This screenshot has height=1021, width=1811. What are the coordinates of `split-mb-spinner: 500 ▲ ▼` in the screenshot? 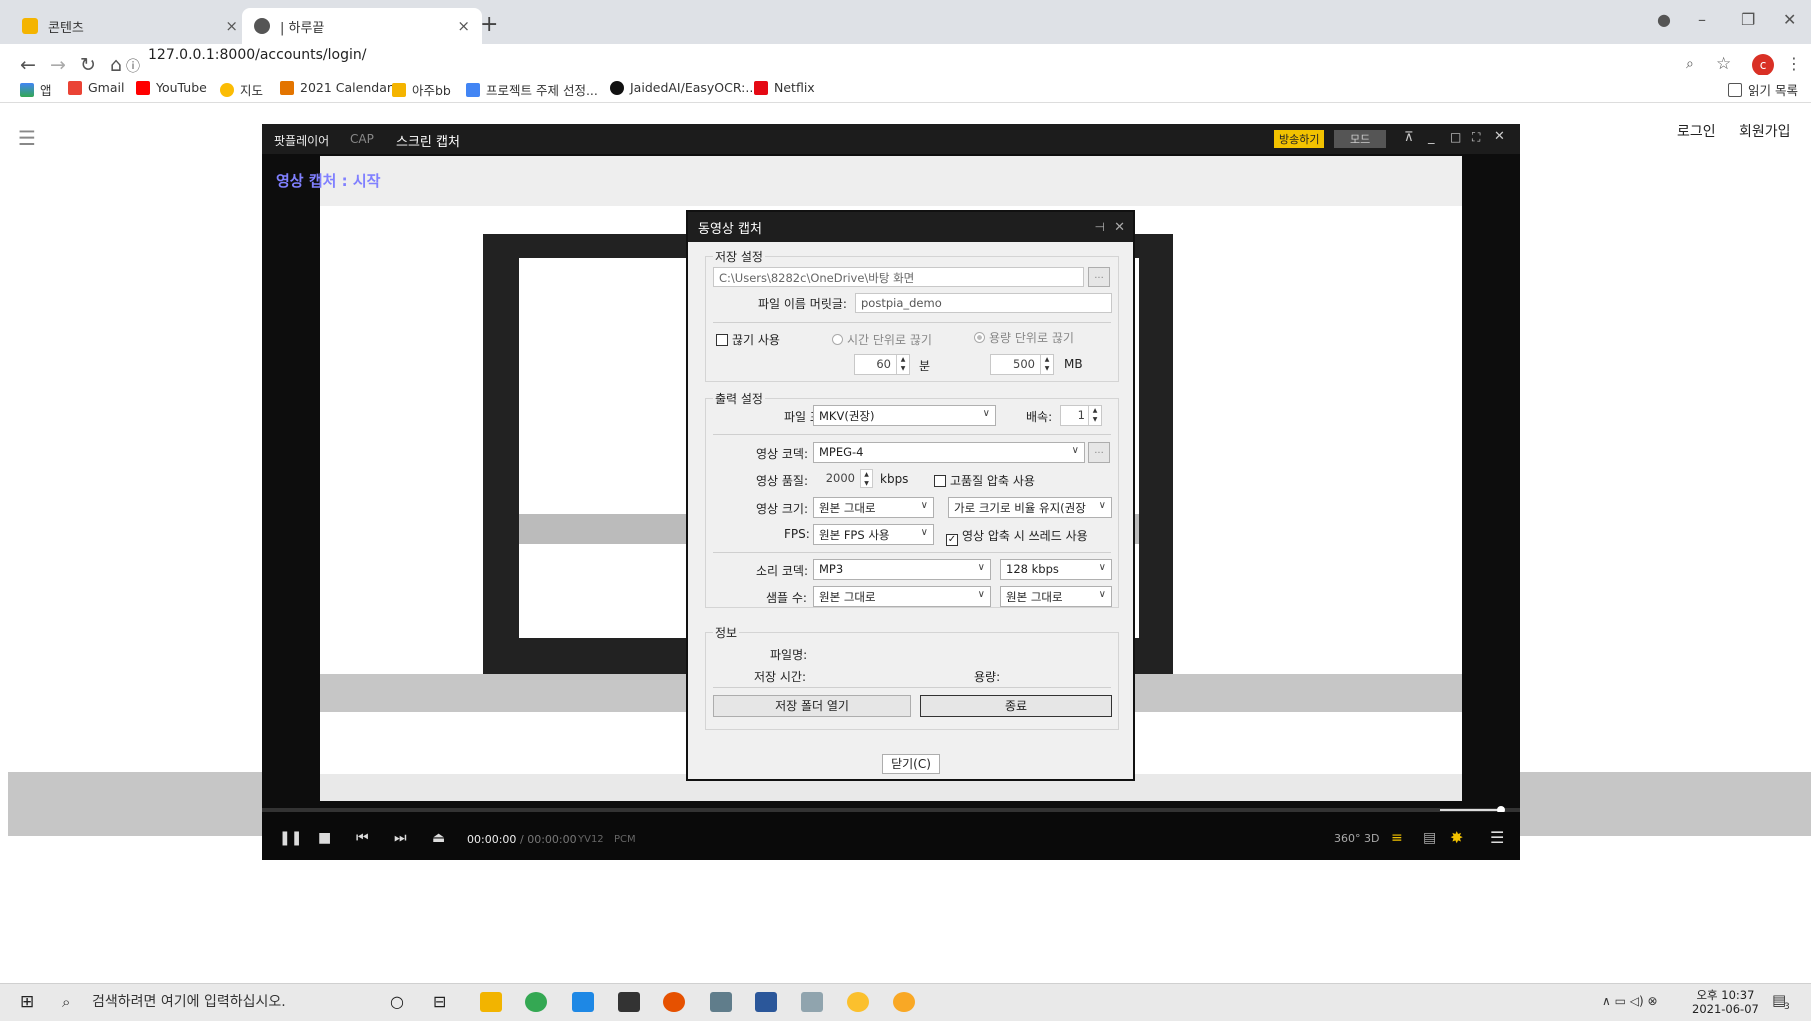 It's located at (1022, 364).